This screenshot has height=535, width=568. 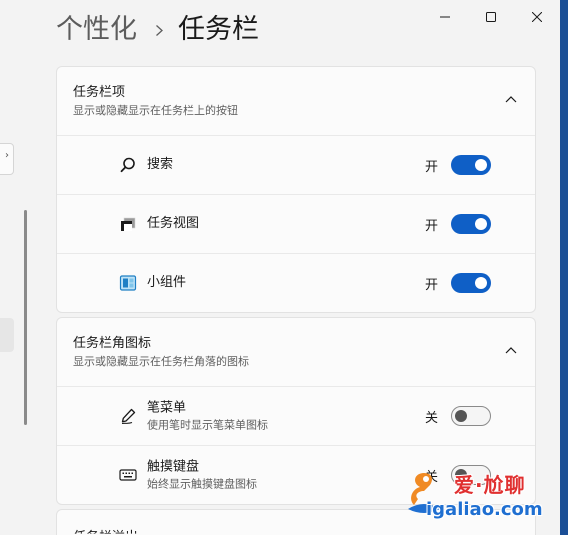 I want to click on page-title: 任务栏, so click(x=218, y=29).